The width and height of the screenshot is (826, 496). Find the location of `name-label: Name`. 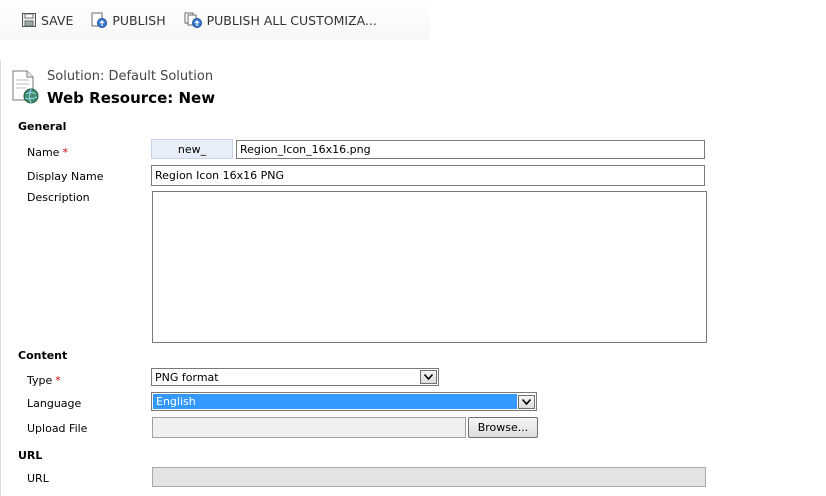

name-label: Name is located at coordinates (43, 152).